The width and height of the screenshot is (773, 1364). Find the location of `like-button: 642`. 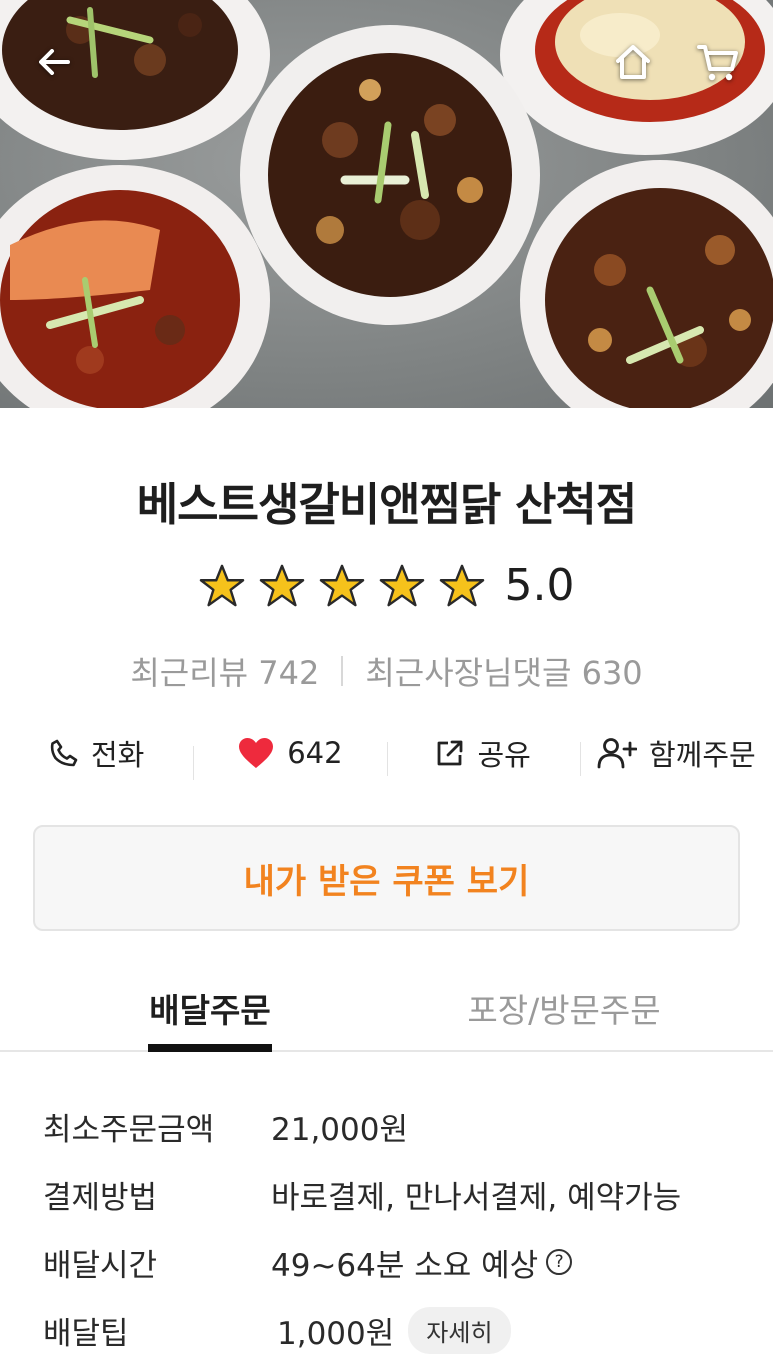

like-button: 642 is located at coordinates (289, 758).